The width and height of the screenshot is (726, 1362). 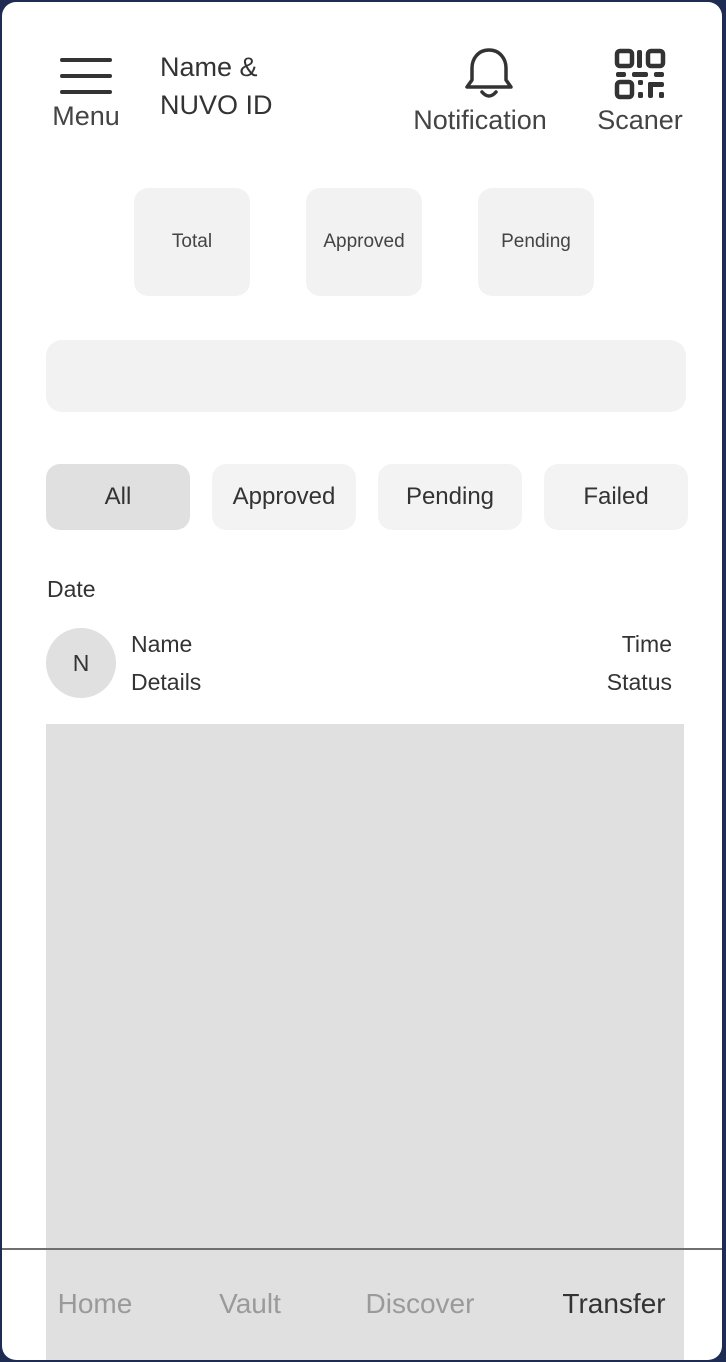 I want to click on filter-chip-approved: Approved, so click(x=284, y=497).